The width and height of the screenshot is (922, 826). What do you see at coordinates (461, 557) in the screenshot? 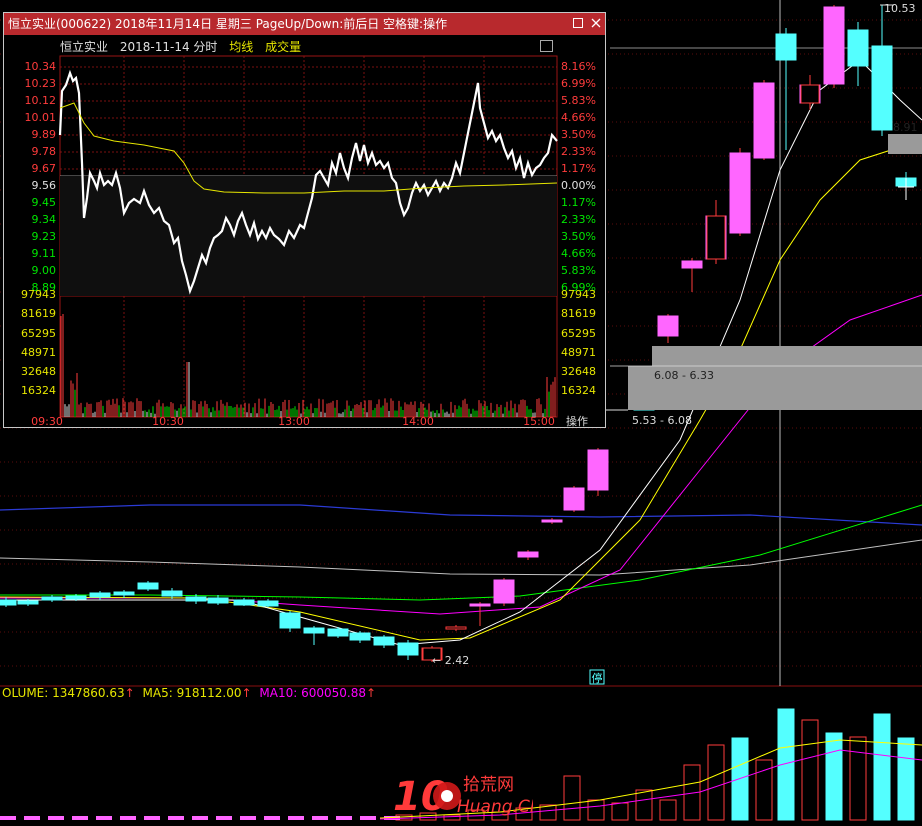
I see `ma250-line` at bounding box center [461, 557].